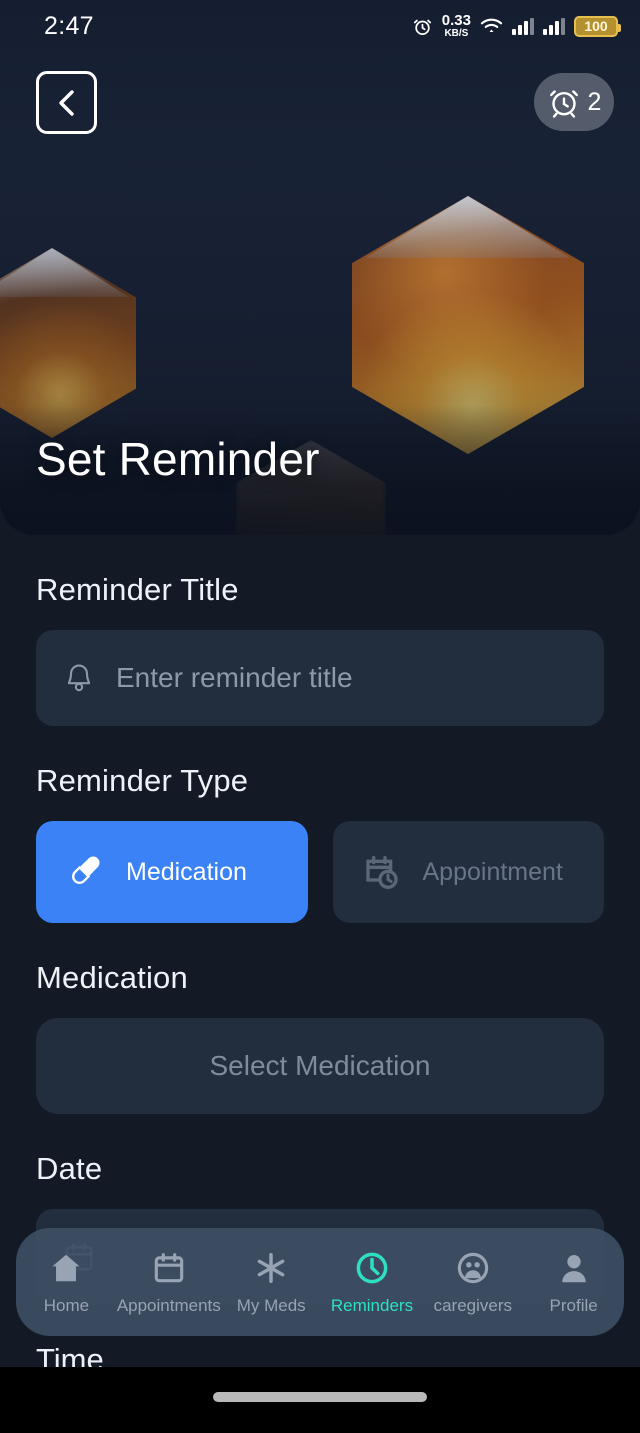 The height and width of the screenshot is (1433, 640). Describe the element at coordinates (66, 1267) in the screenshot. I see `home-icon` at that location.